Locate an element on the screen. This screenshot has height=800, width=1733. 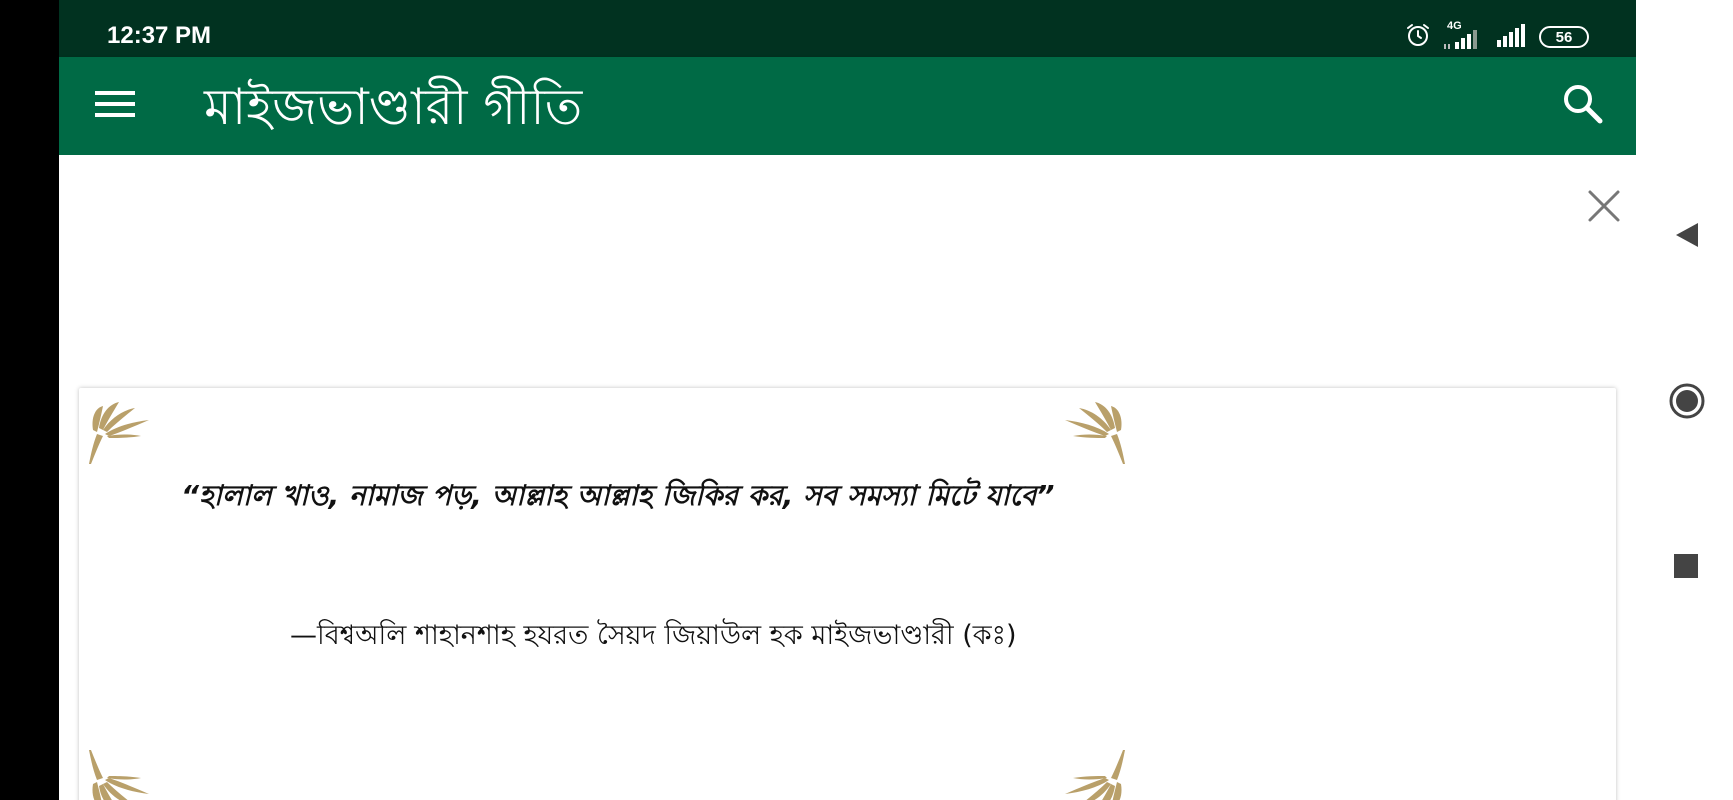
back-button is located at coordinates (1687, 235).